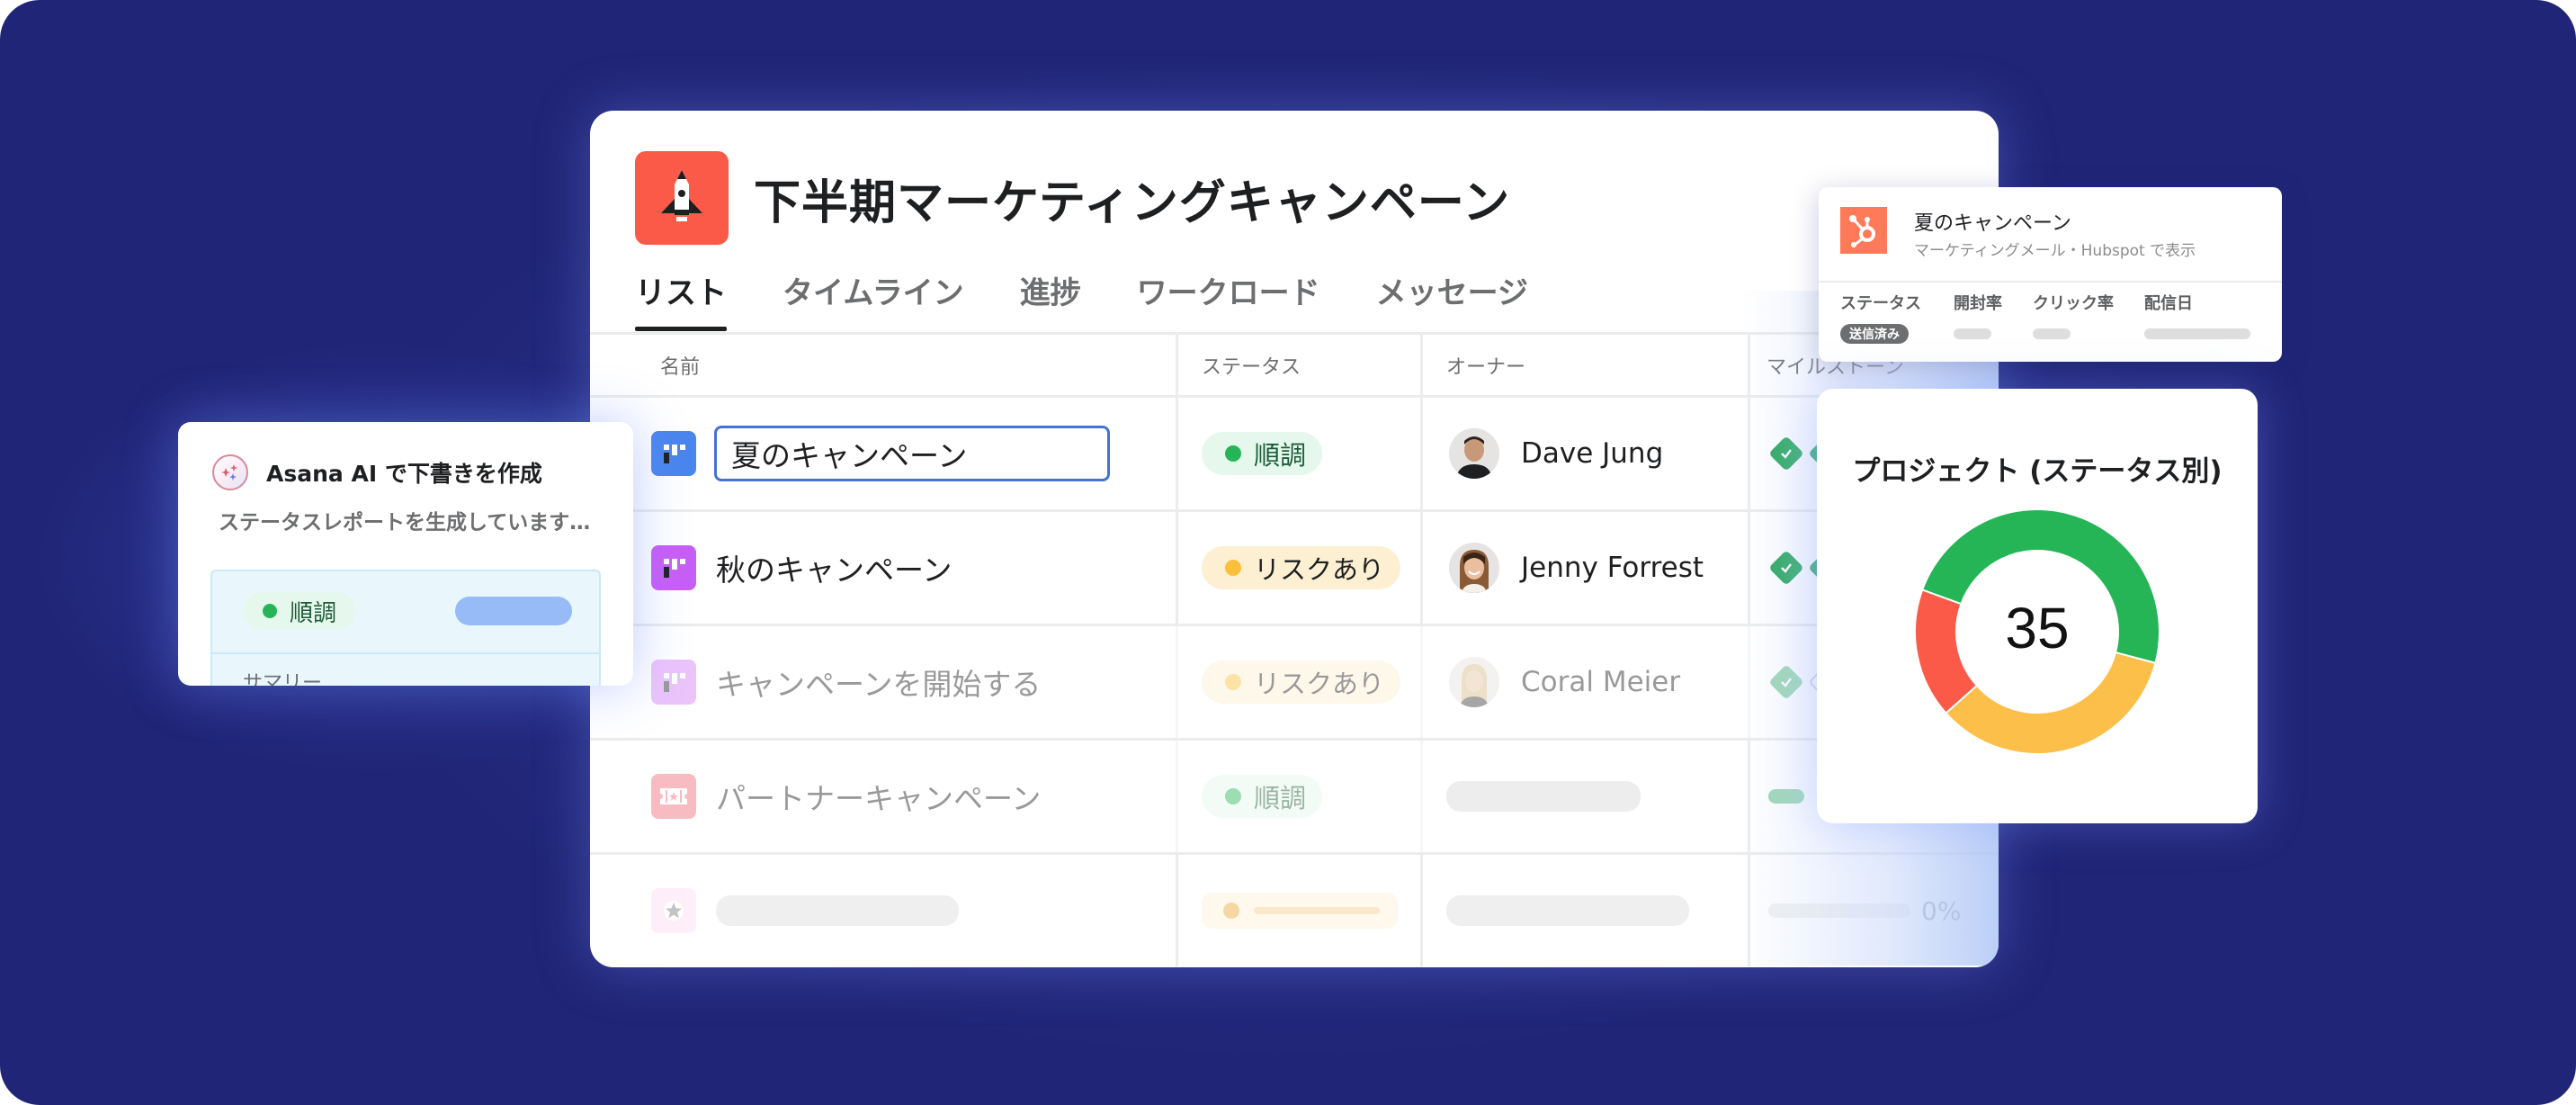 This screenshot has width=2576, height=1105. Describe the element at coordinates (405, 628) in the screenshot. I see `status-report-draft: 順調 サマリー` at that location.